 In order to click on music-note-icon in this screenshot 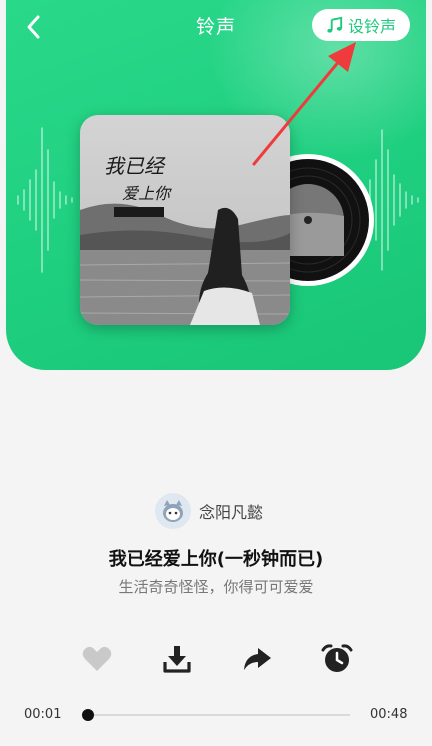, I will do `click(335, 24)`.